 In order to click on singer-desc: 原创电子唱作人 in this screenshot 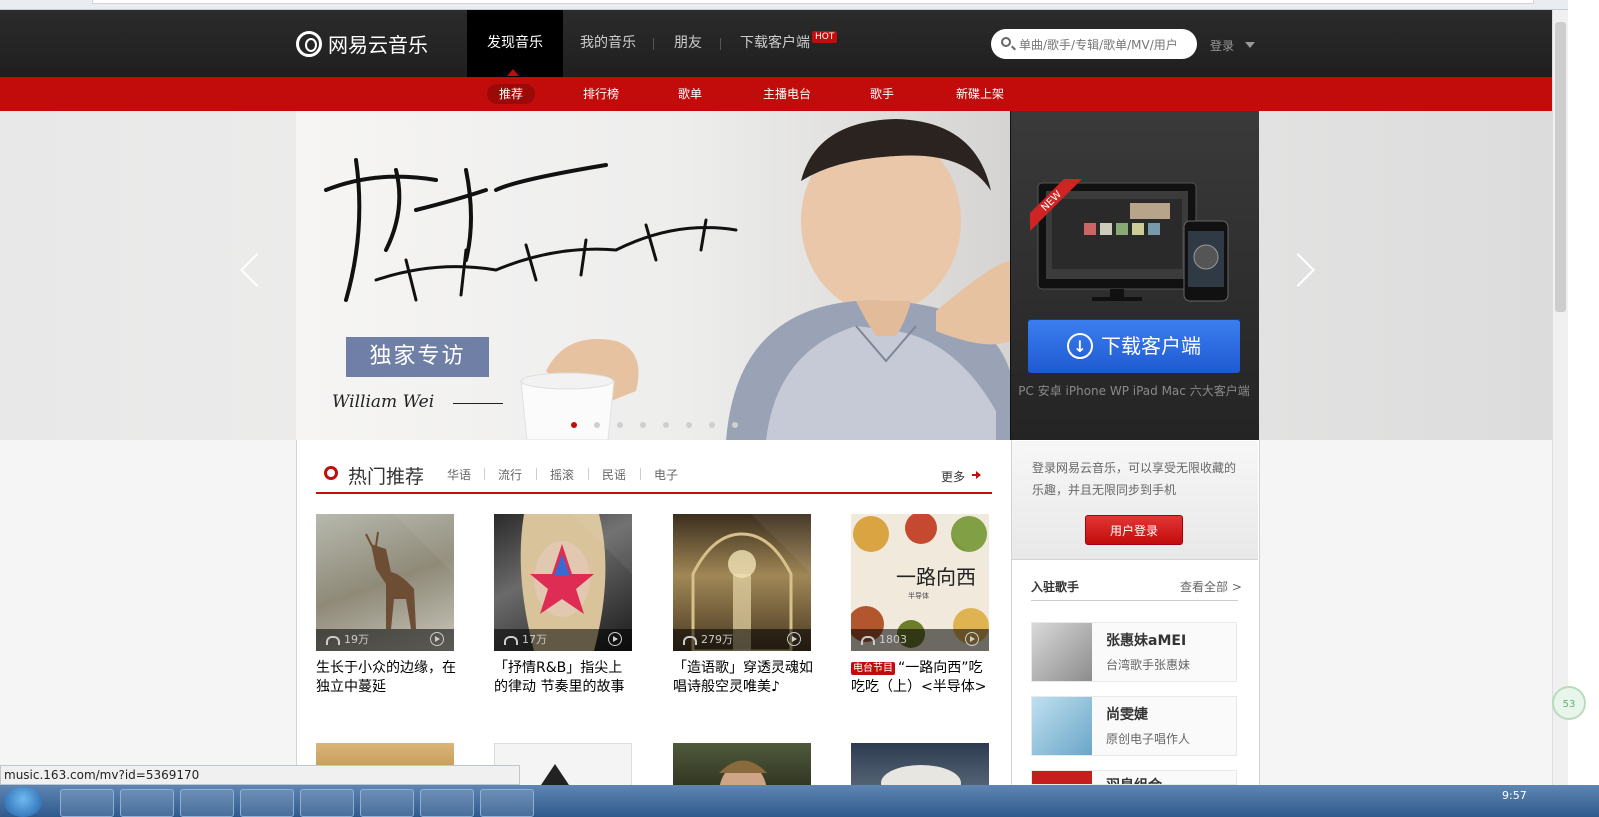, I will do `click(1148, 739)`.